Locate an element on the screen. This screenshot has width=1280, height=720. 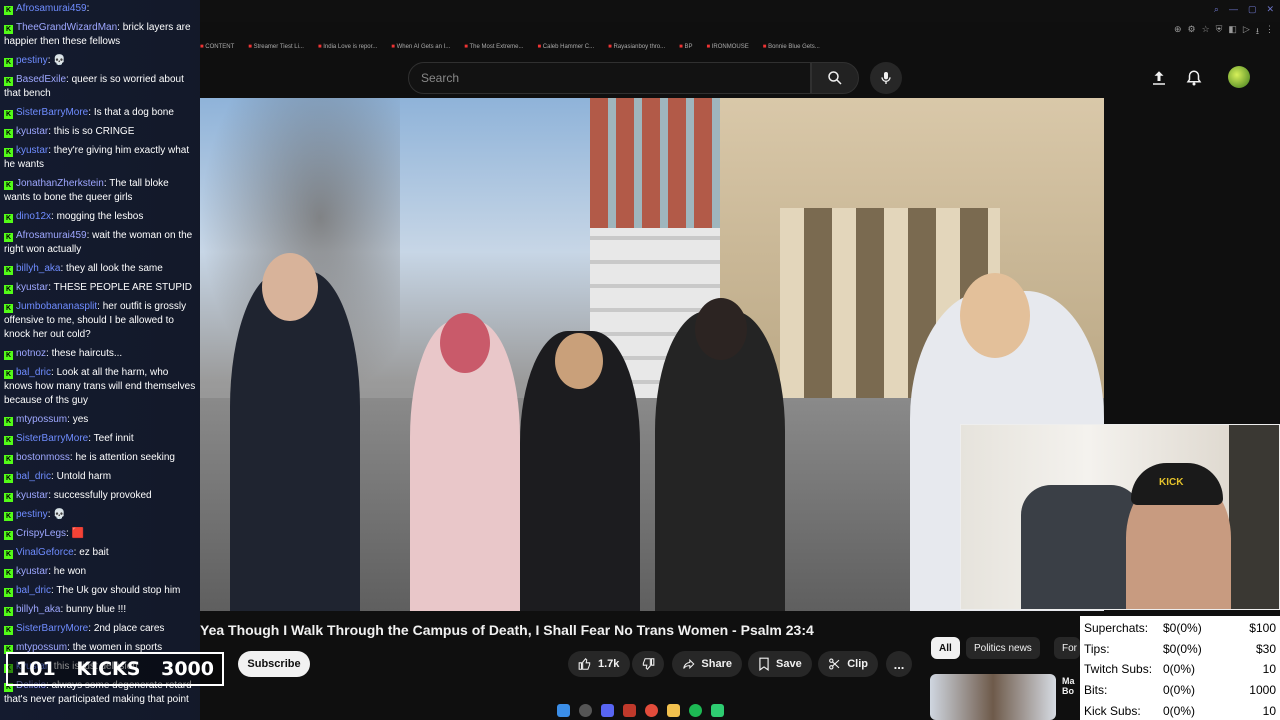
chat-message: Kkyustar: THESE PEOPLE ARE STUPID is located at coordinates (98, 288).